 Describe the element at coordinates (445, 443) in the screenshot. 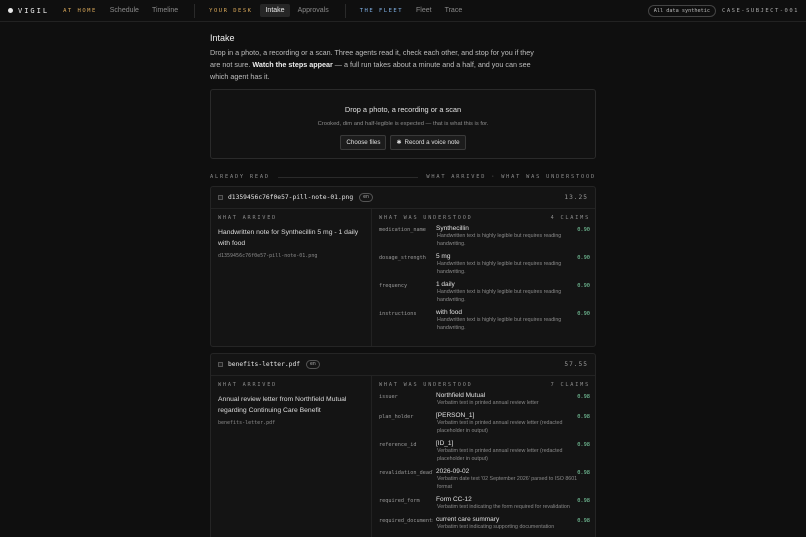

I see `claim-value: [ID_1]` at that location.